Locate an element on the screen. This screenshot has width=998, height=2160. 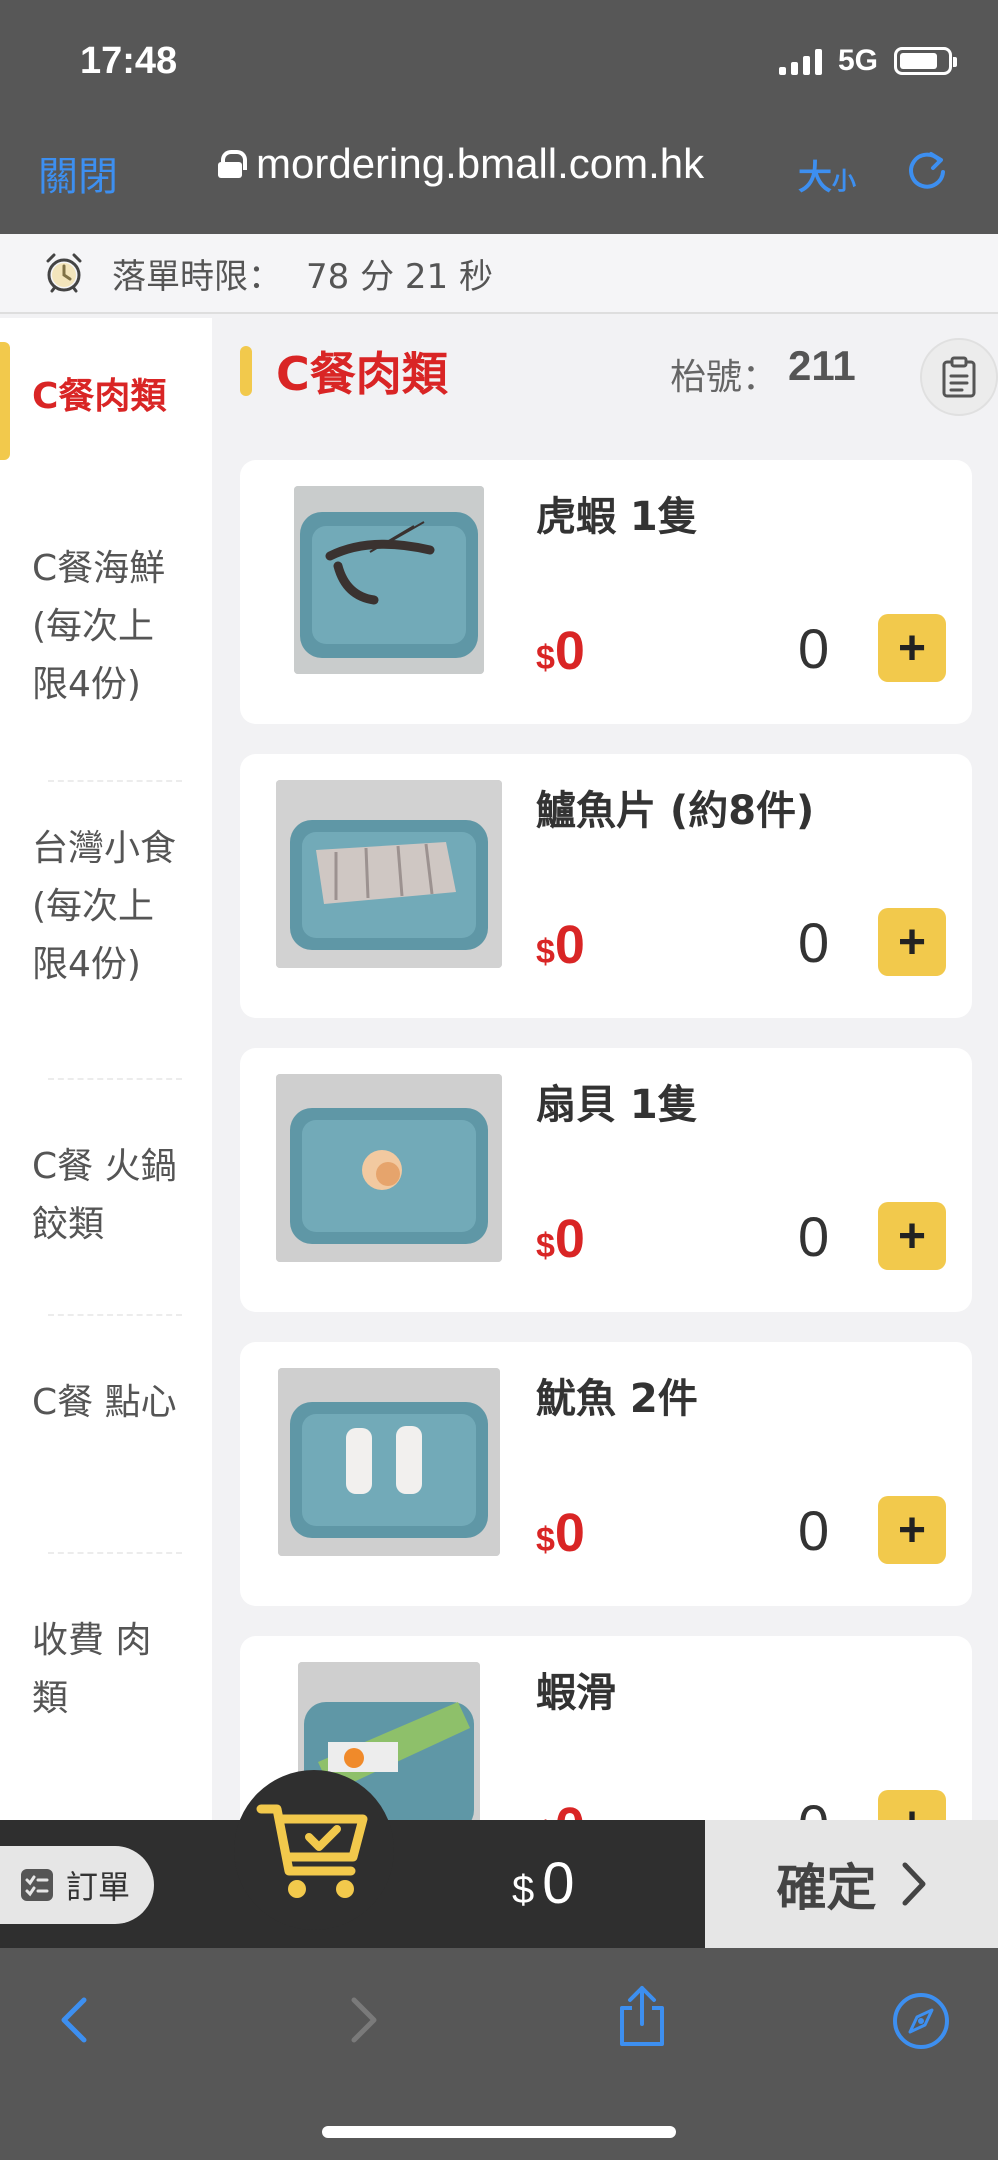
table-number: 211 is located at coordinates (822, 365).